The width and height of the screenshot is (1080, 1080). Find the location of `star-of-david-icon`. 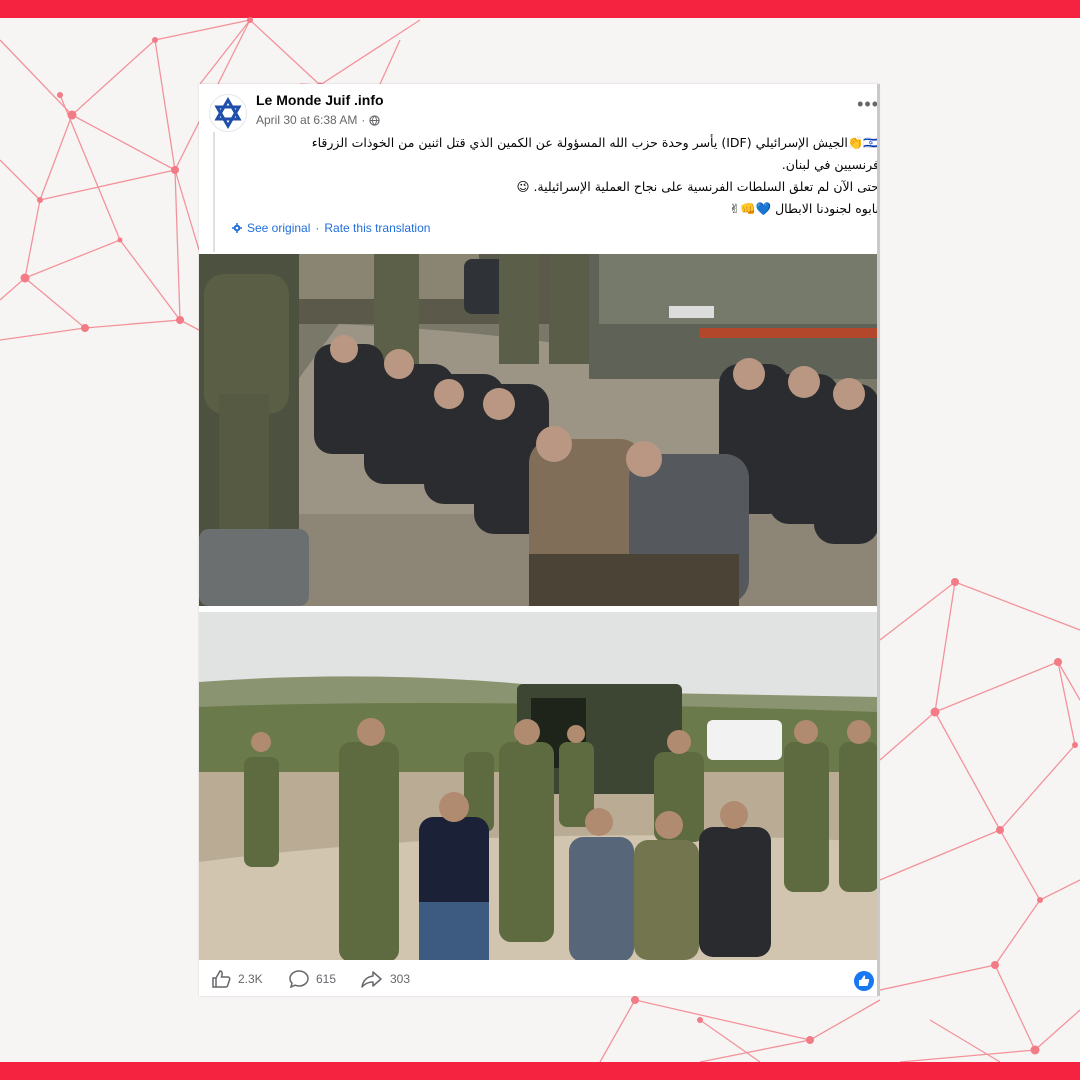

star-of-david-icon is located at coordinates (228, 113).